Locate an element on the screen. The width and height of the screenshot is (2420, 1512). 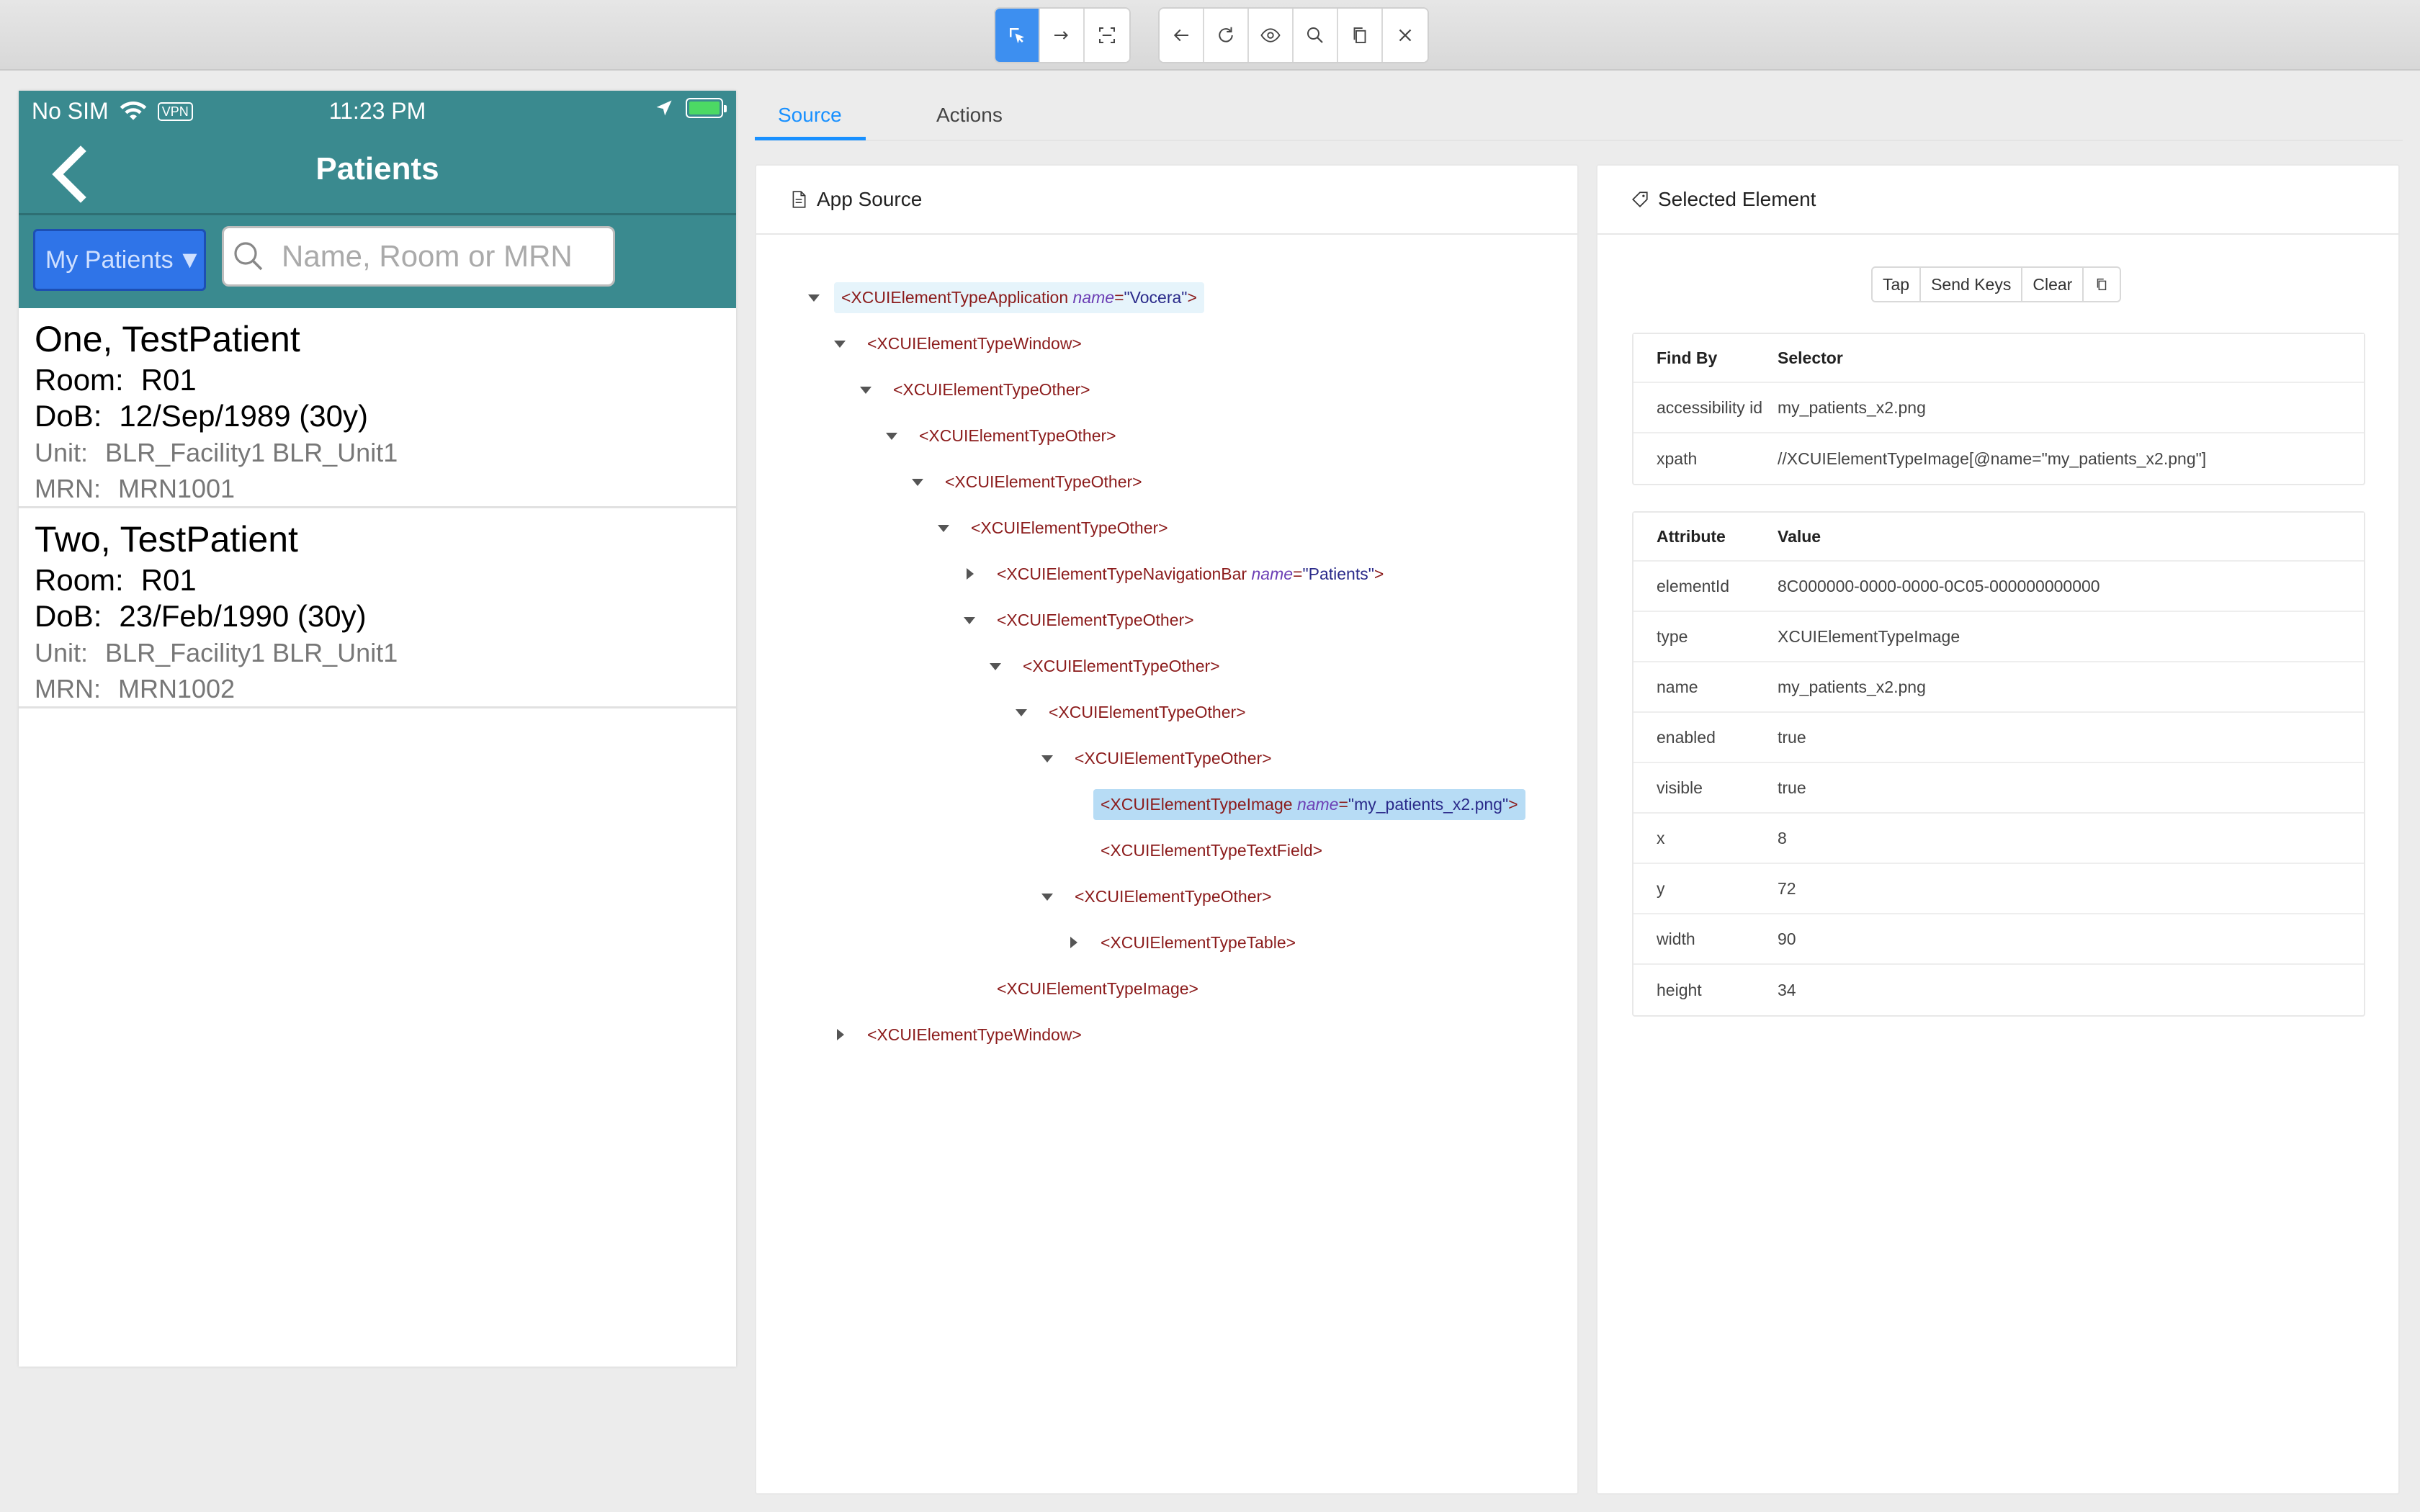
attribute-value: 90 is located at coordinates (1787, 939).